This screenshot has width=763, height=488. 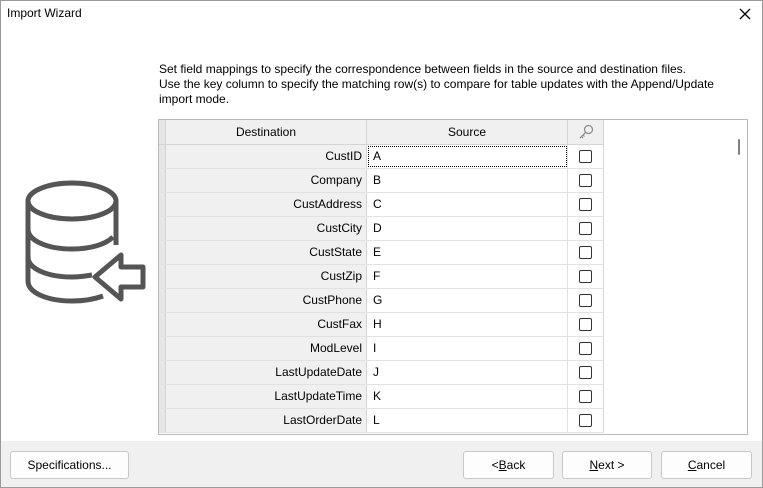 What do you see at coordinates (266, 252) in the screenshot?
I see `destination-field-cell: CustState` at bounding box center [266, 252].